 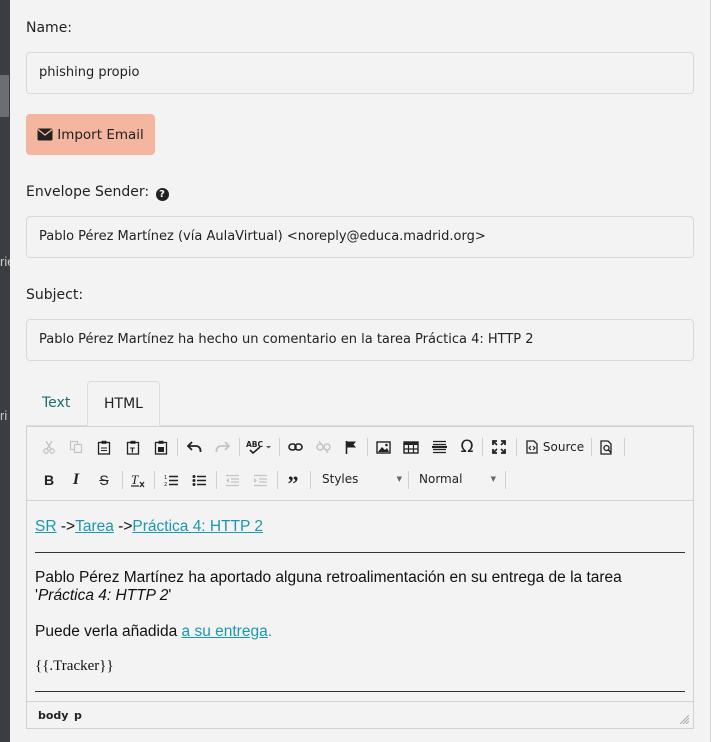 I want to click on source-label: Source, so click(x=563, y=447).